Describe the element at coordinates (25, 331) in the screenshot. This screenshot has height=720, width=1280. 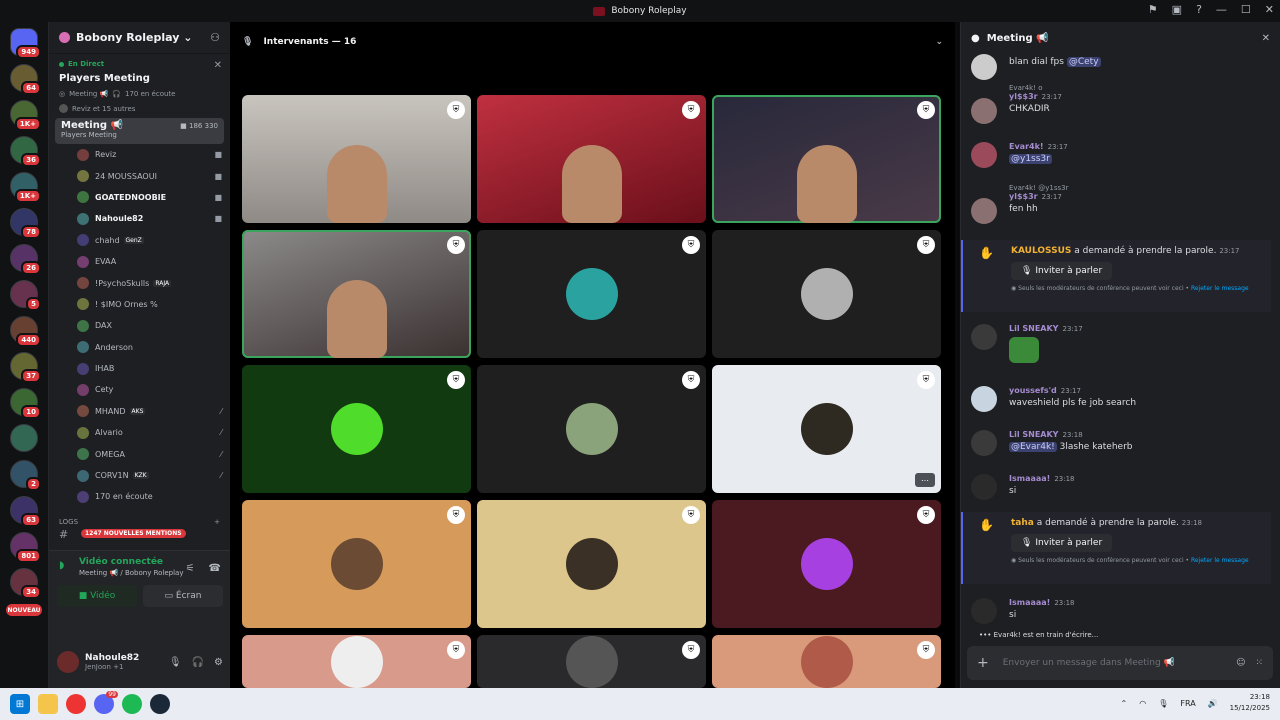
I see `server-icon: 440` at that location.